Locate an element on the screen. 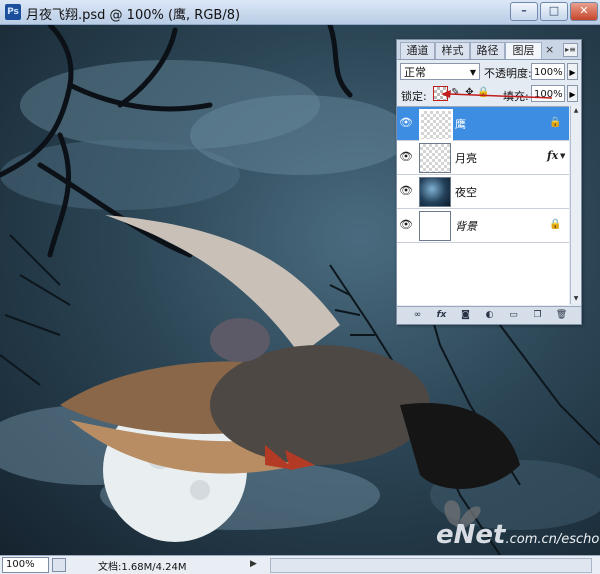 The height and width of the screenshot is (574, 600). photoshop-app-icon: Ps is located at coordinates (13, 12).